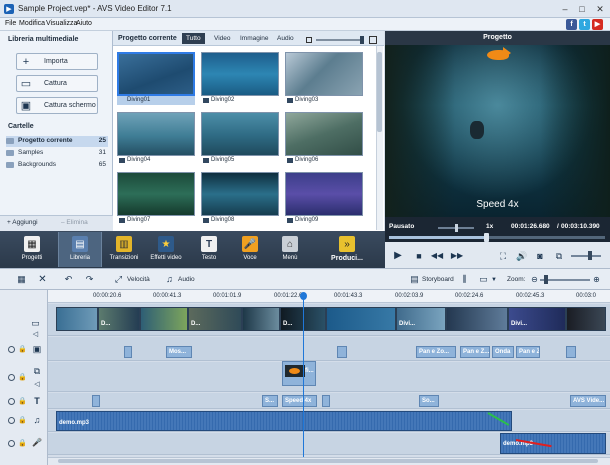  I want to click on grid-icon: ▦, so click(21, 279).